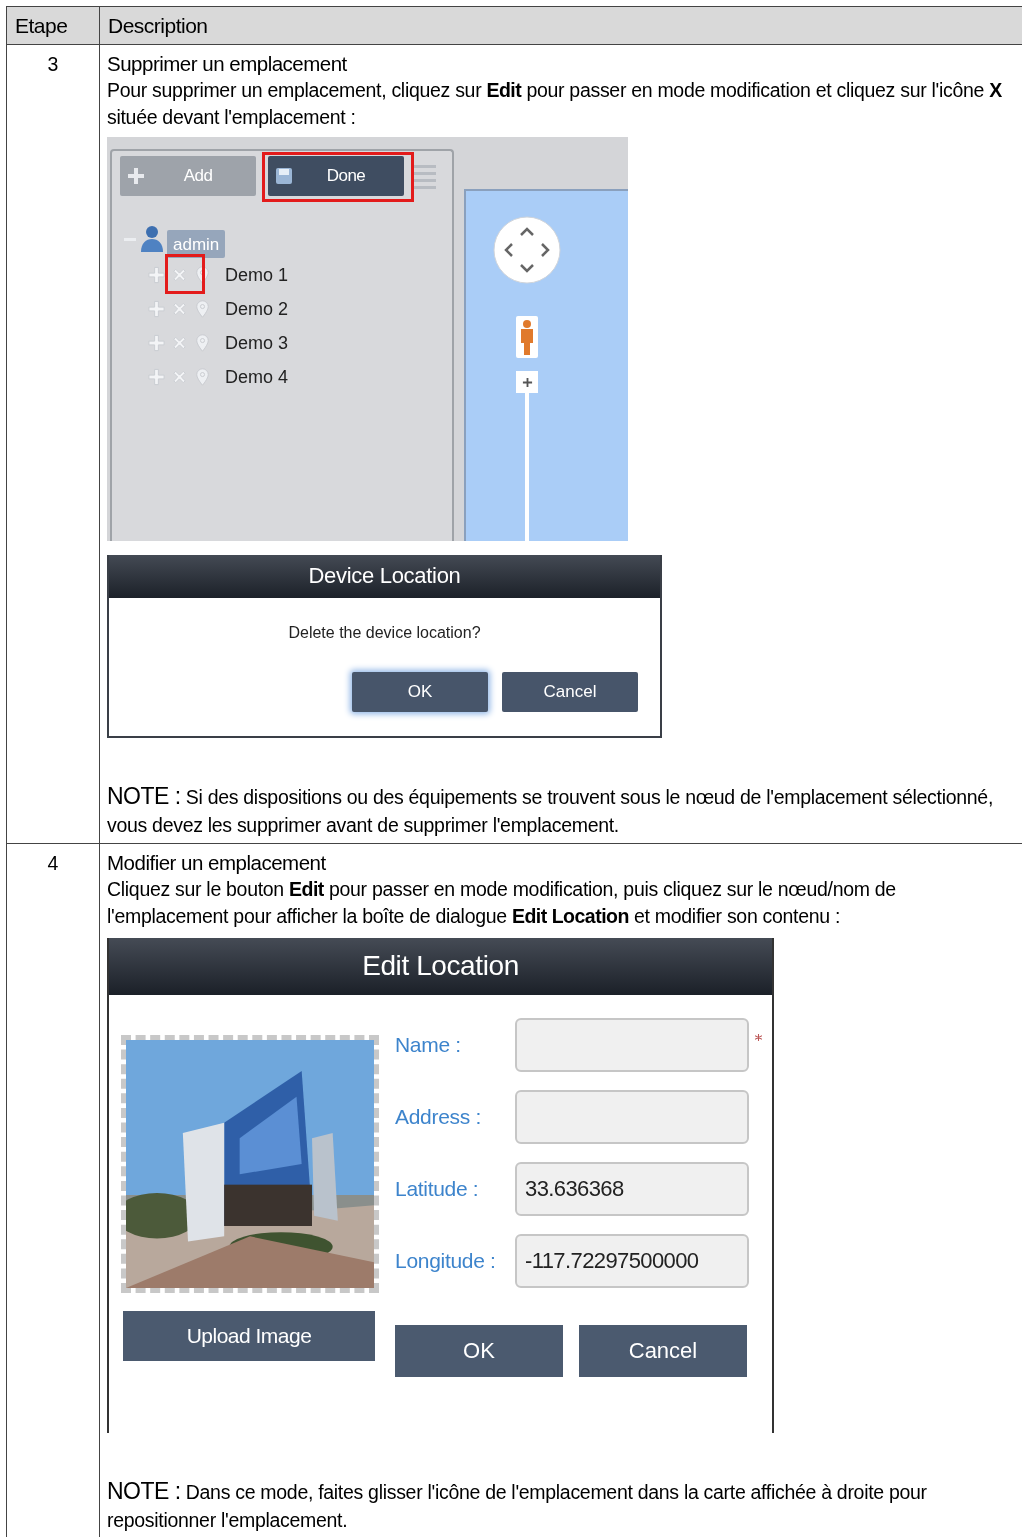 The image size is (1022, 1537). What do you see at coordinates (555, 104) in the screenshot?
I see `step-description: Pour supprimer un emplacement, cliquez sur Edit pour passer en mode modification et cliquez sur l'icône X située devant l'emplacement :` at bounding box center [555, 104].